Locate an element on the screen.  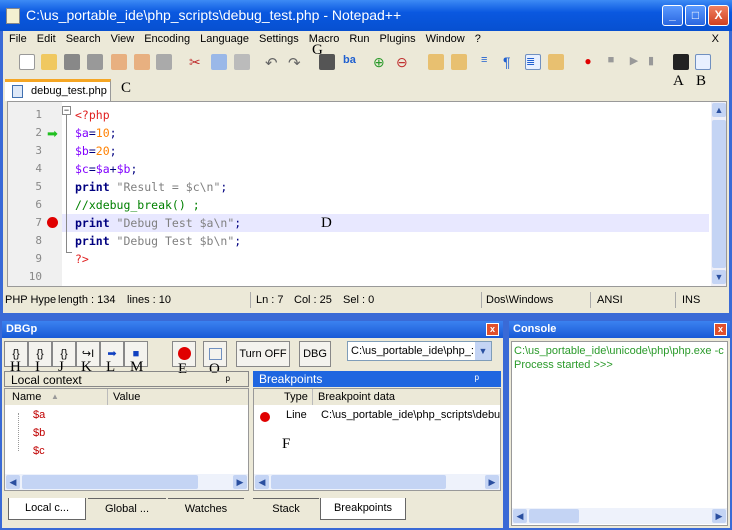
menu-view: View is located at coordinates (123, 39).